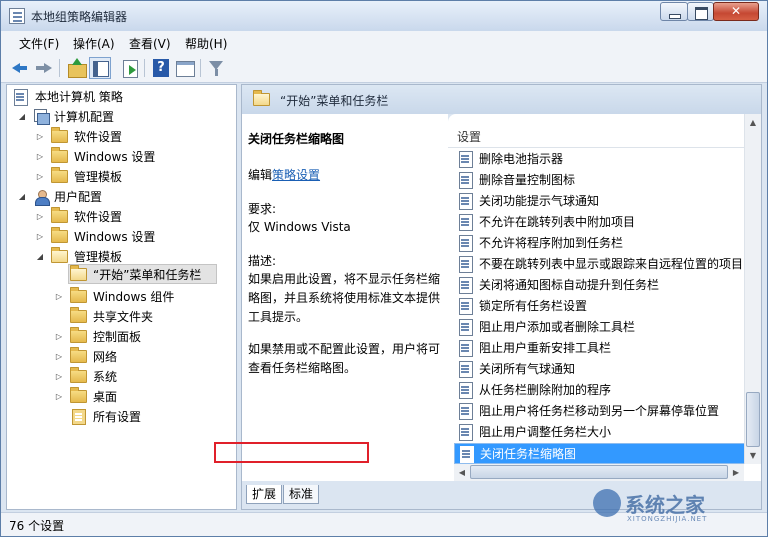  Describe the element at coordinates (44, 68) in the screenshot. I see `forward-arrow-icon` at that location.